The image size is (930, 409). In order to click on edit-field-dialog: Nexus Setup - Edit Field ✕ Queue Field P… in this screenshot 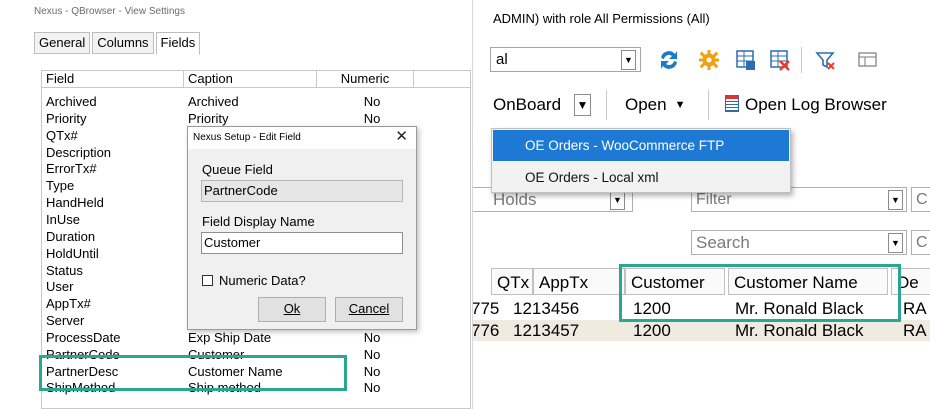, I will do `click(302, 228)`.